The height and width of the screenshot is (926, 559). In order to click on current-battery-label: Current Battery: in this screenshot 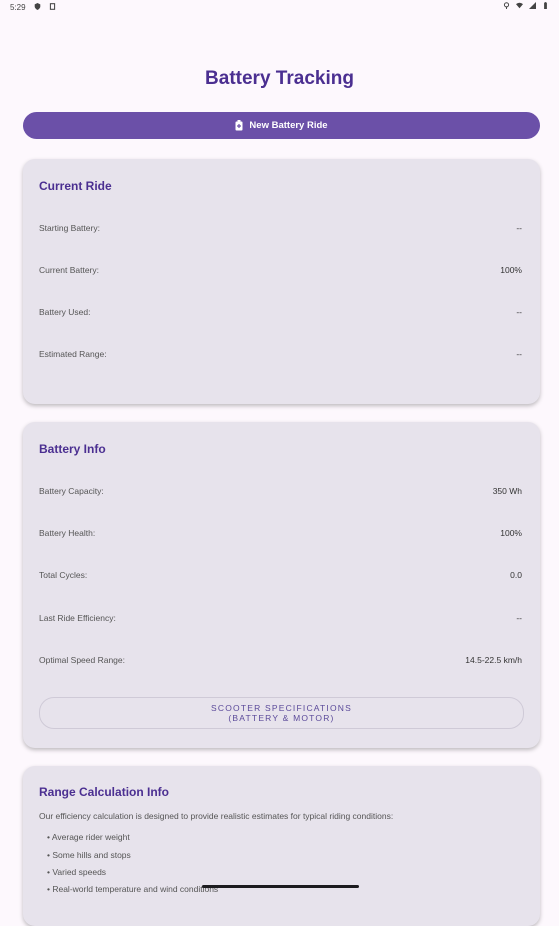, I will do `click(69, 270)`.